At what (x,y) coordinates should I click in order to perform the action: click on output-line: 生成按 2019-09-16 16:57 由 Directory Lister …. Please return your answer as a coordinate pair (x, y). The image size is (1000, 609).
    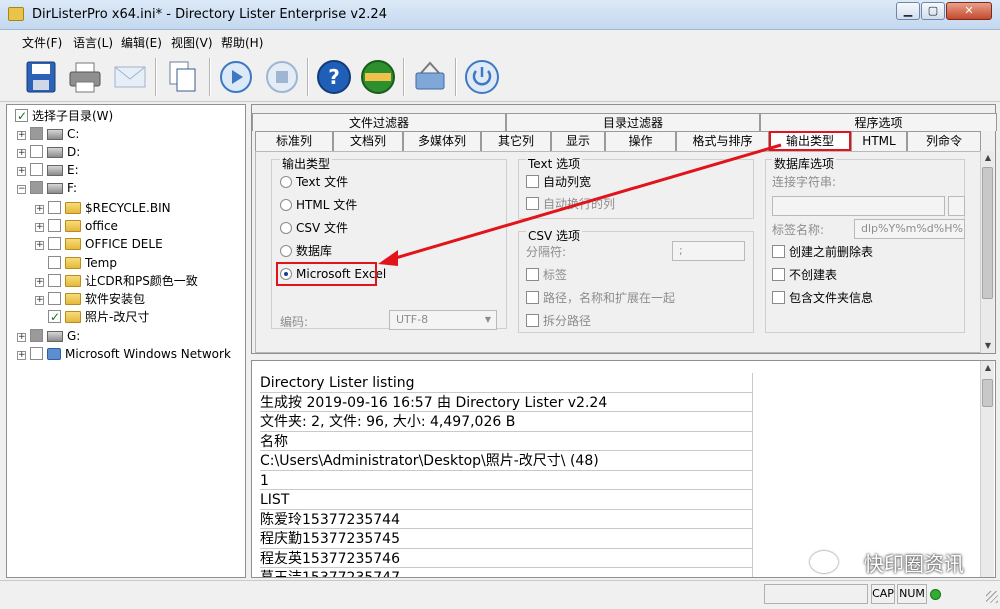
    Looking at the image, I should click on (506, 402).